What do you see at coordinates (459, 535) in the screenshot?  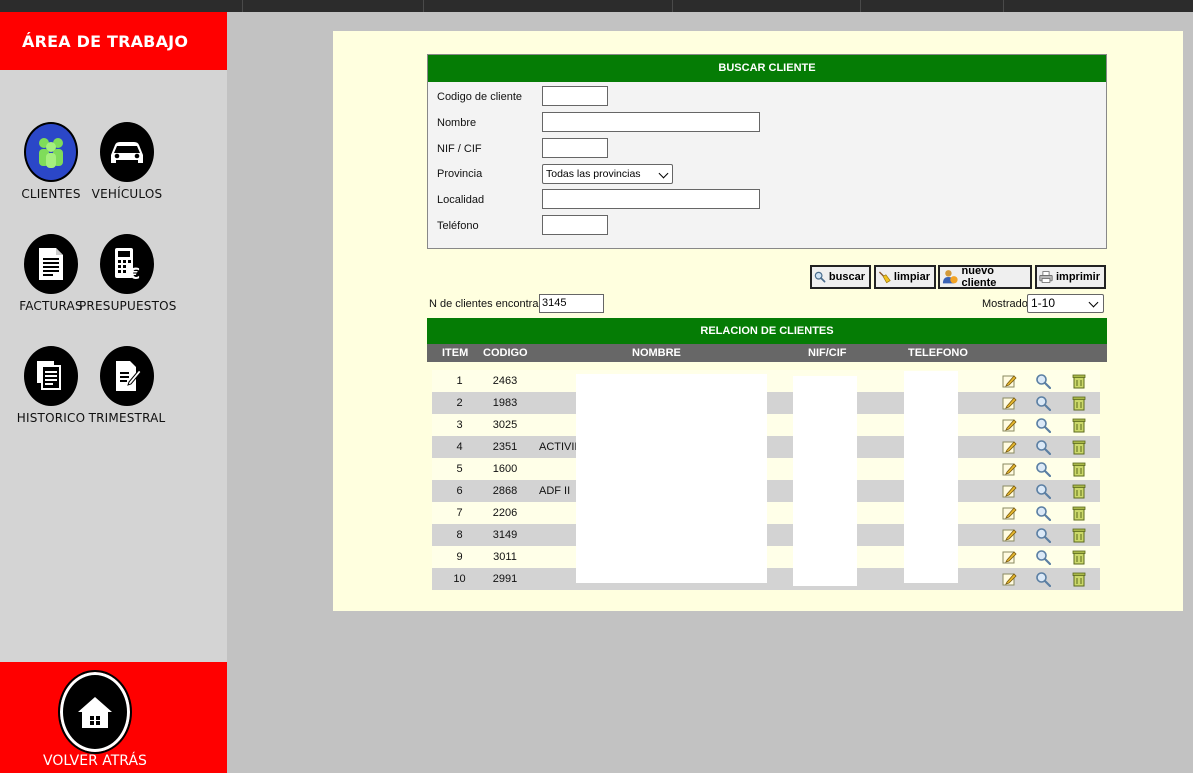 I see `row-item: 8` at bounding box center [459, 535].